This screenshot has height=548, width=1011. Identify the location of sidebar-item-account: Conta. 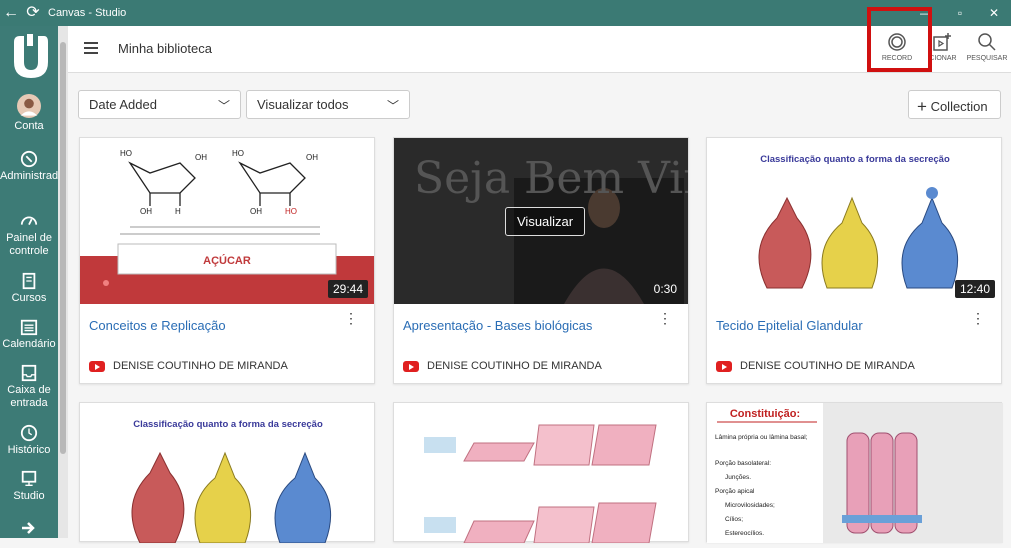
(29, 113).